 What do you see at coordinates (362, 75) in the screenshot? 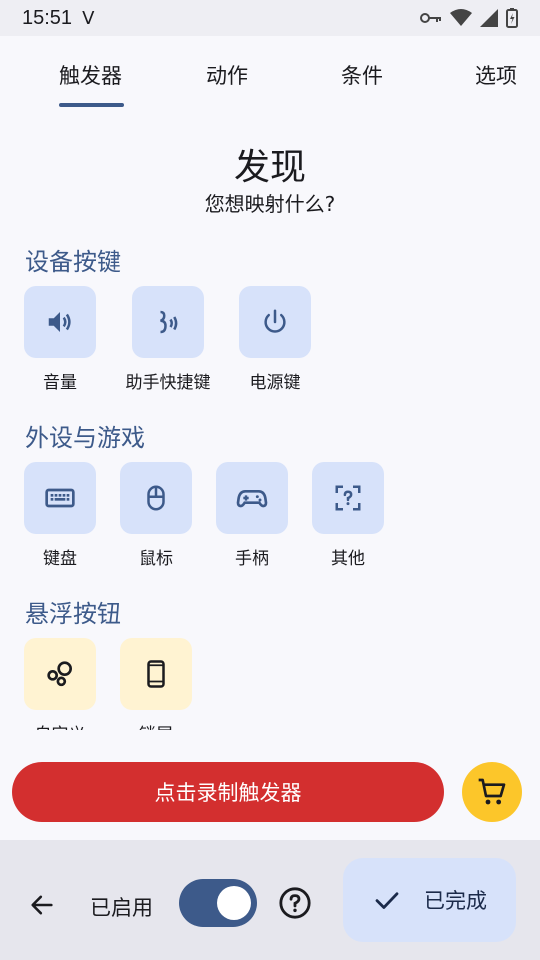
I see `tab-conditions: 条件` at bounding box center [362, 75].